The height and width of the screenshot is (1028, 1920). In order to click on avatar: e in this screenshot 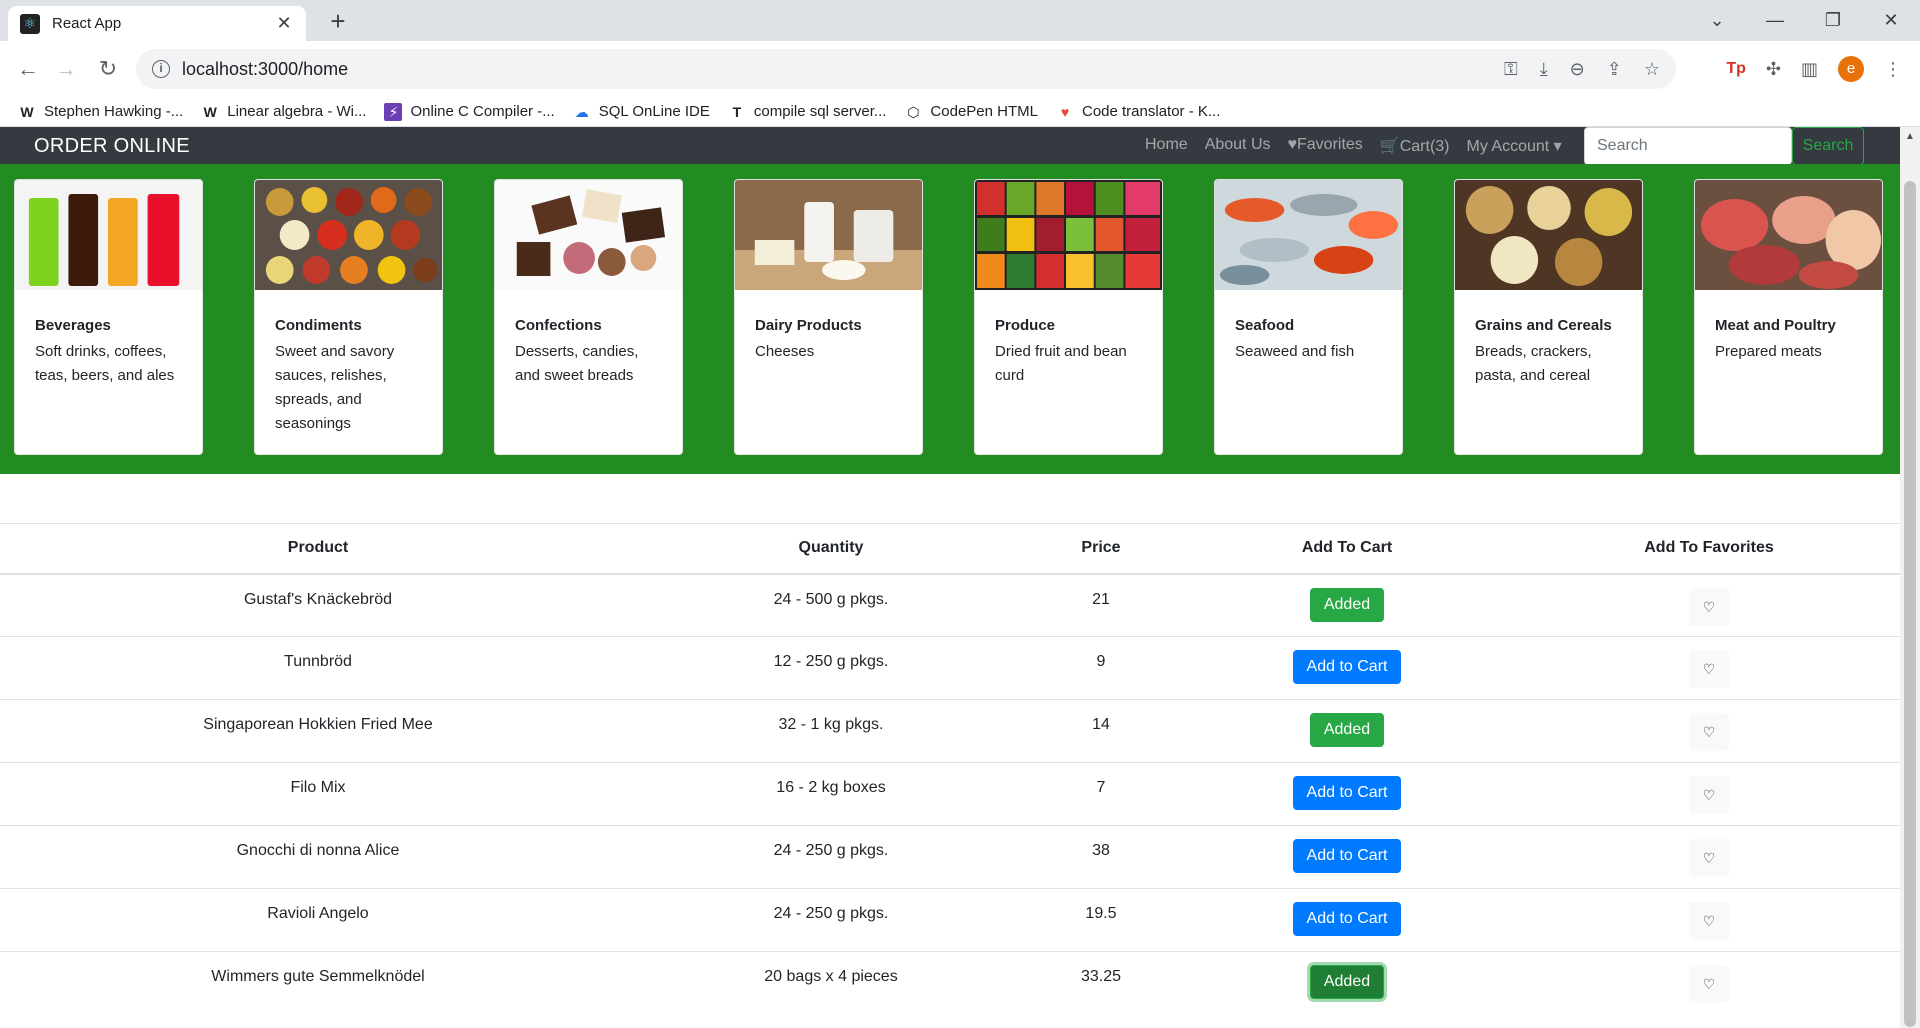, I will do `click(1851, 69)`.